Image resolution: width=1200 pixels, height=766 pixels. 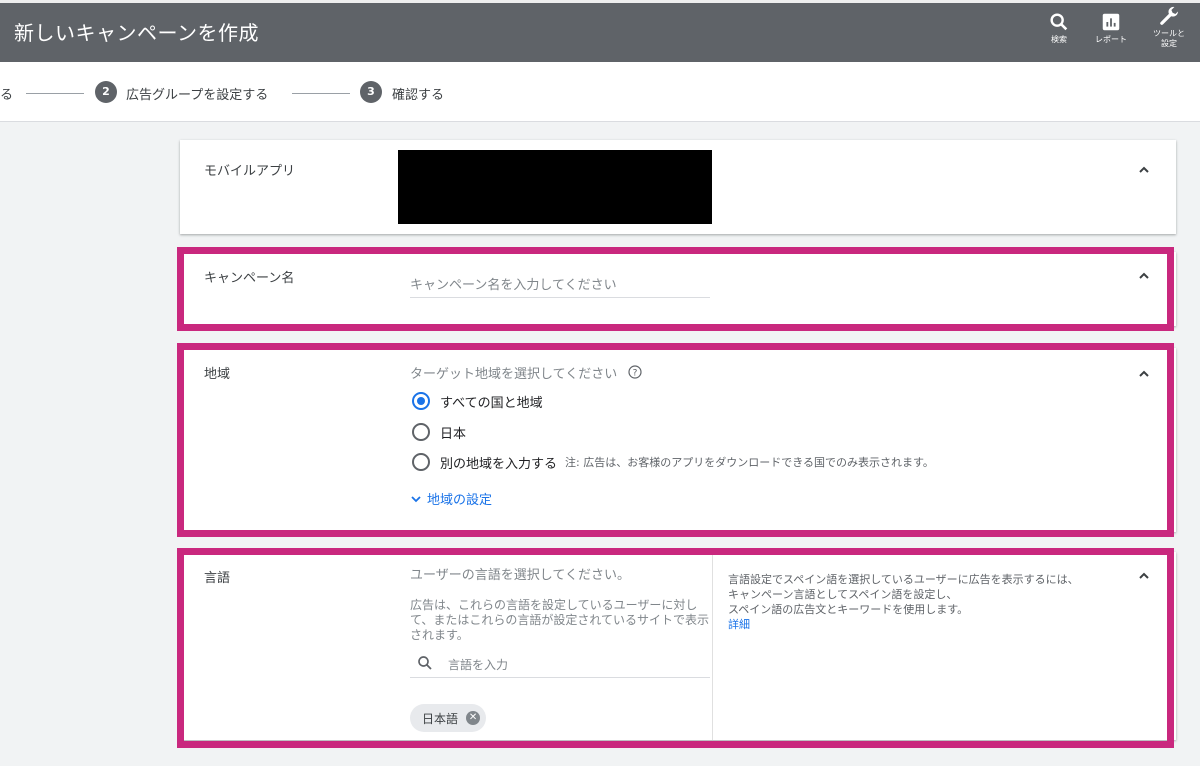 I want to click on step-1-label: る, so click(x=6, y=93).